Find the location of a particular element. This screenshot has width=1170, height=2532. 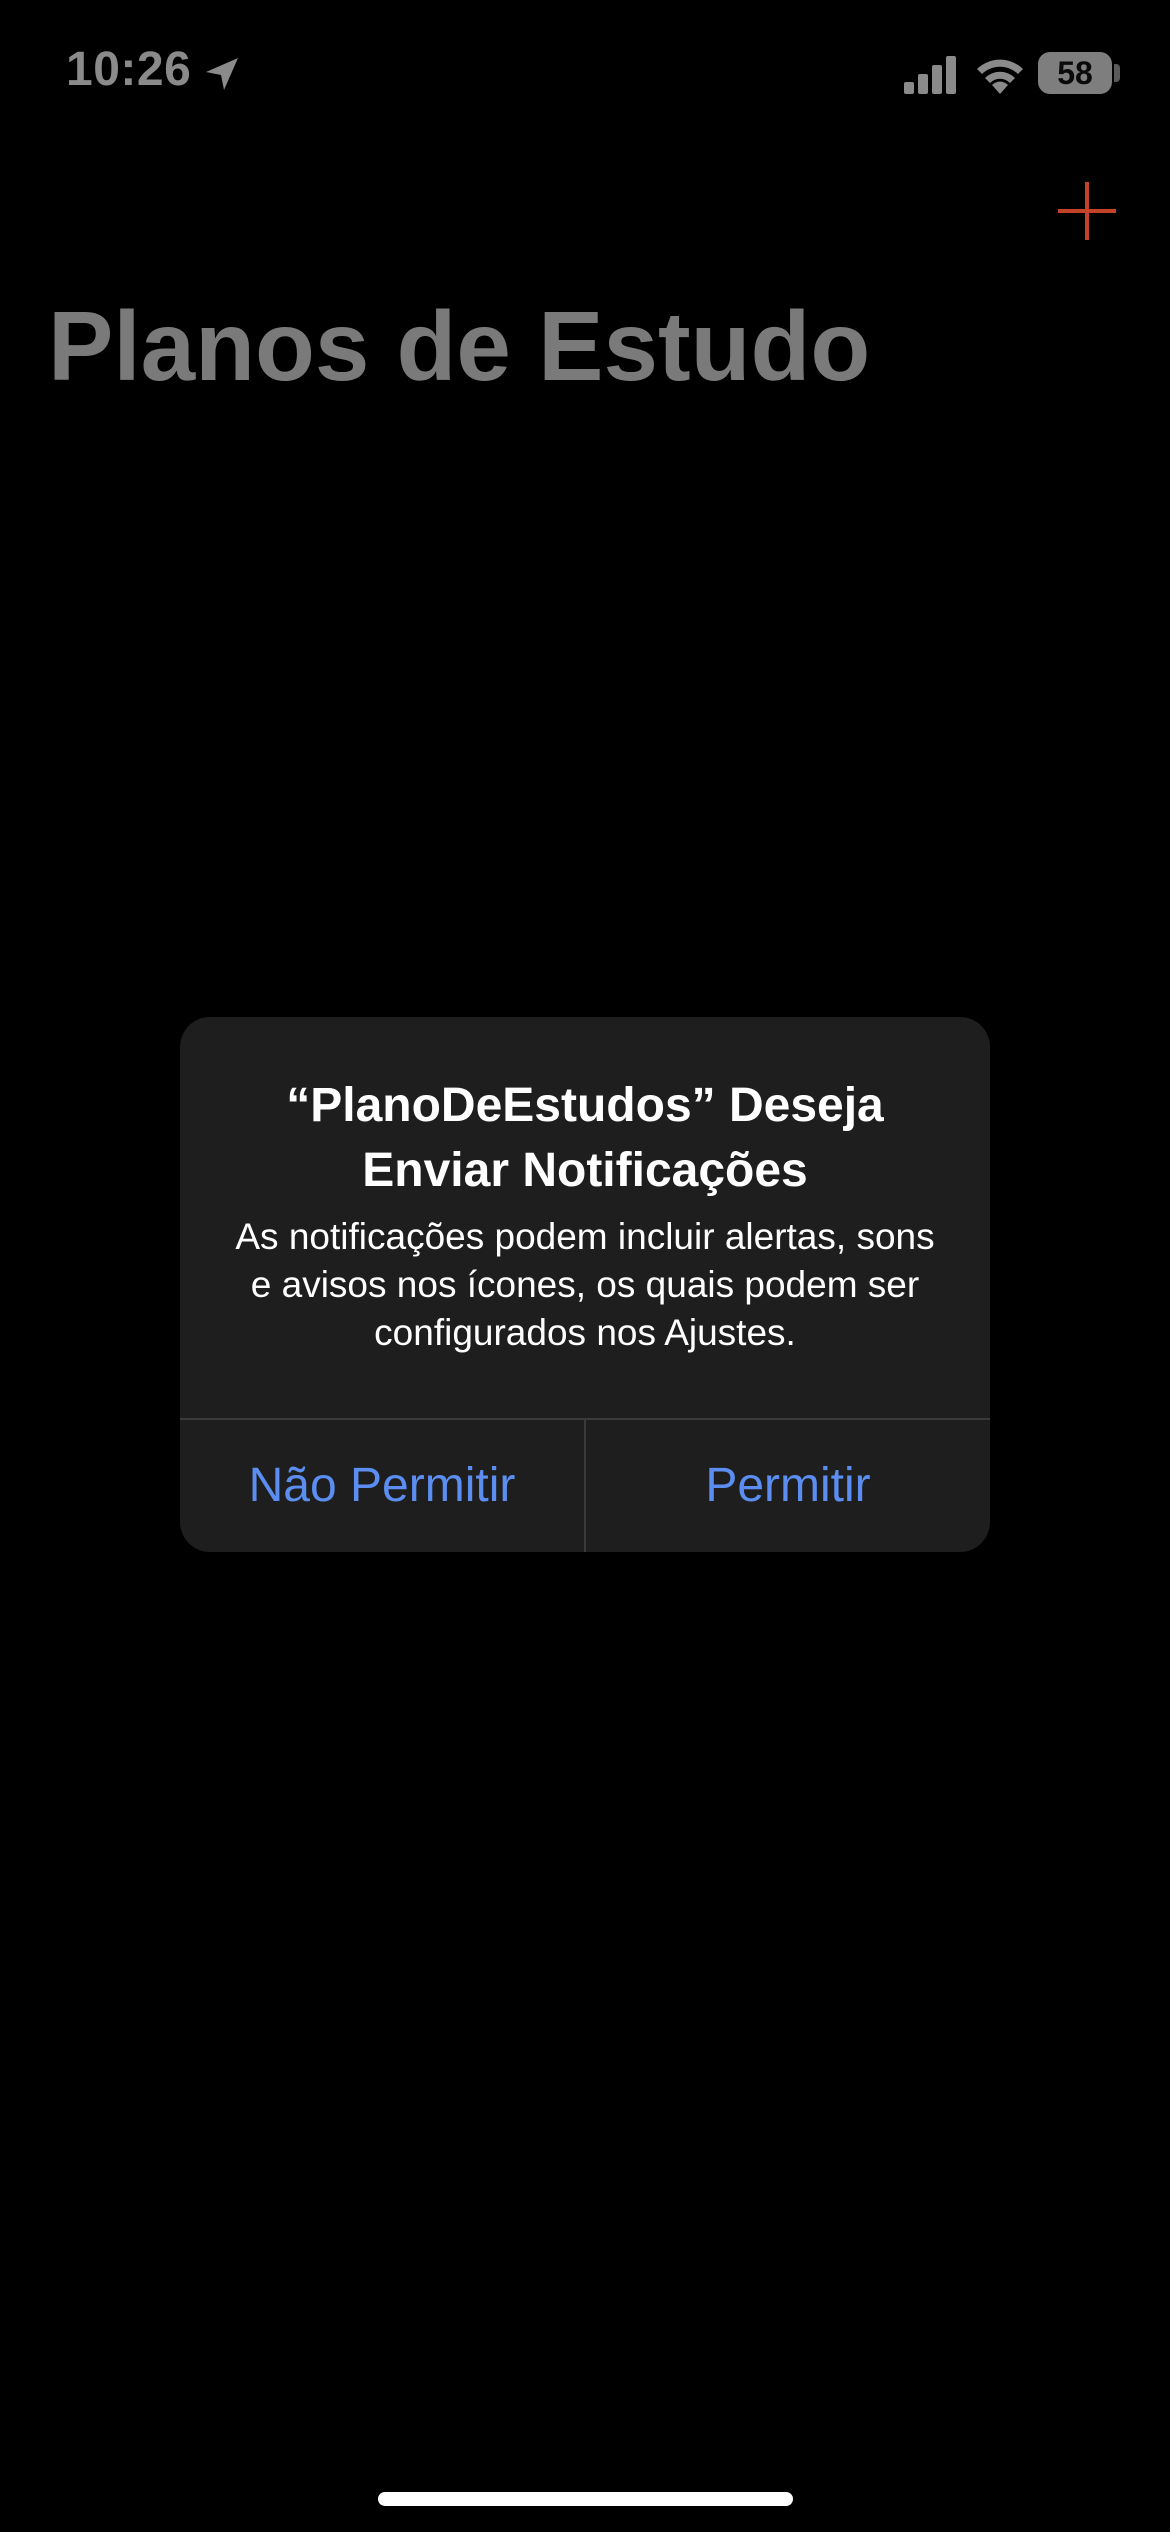

add-plan-button is located at coordinates (1087, 211).